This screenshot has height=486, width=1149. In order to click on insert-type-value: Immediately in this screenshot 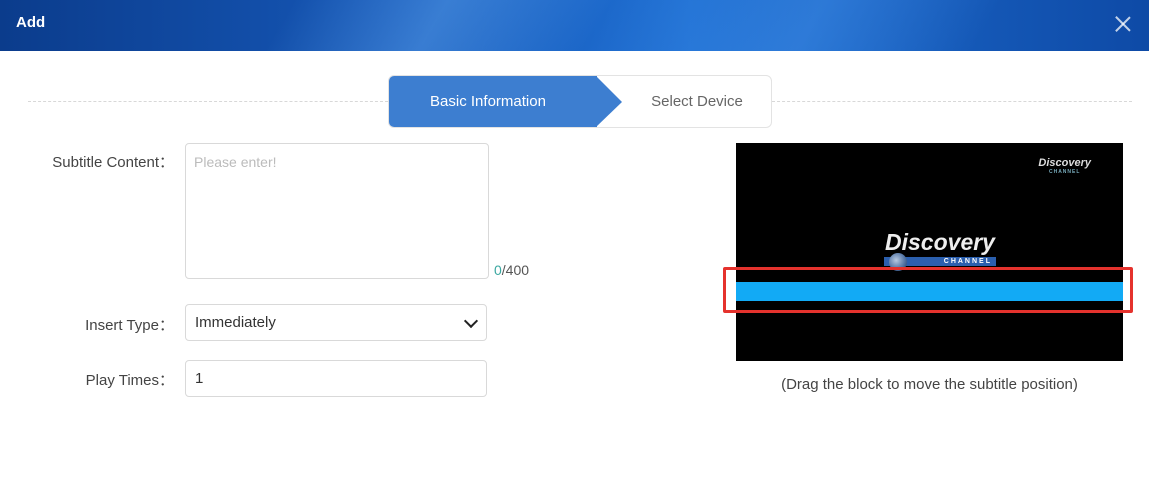, I will do `click(235, 322)`.